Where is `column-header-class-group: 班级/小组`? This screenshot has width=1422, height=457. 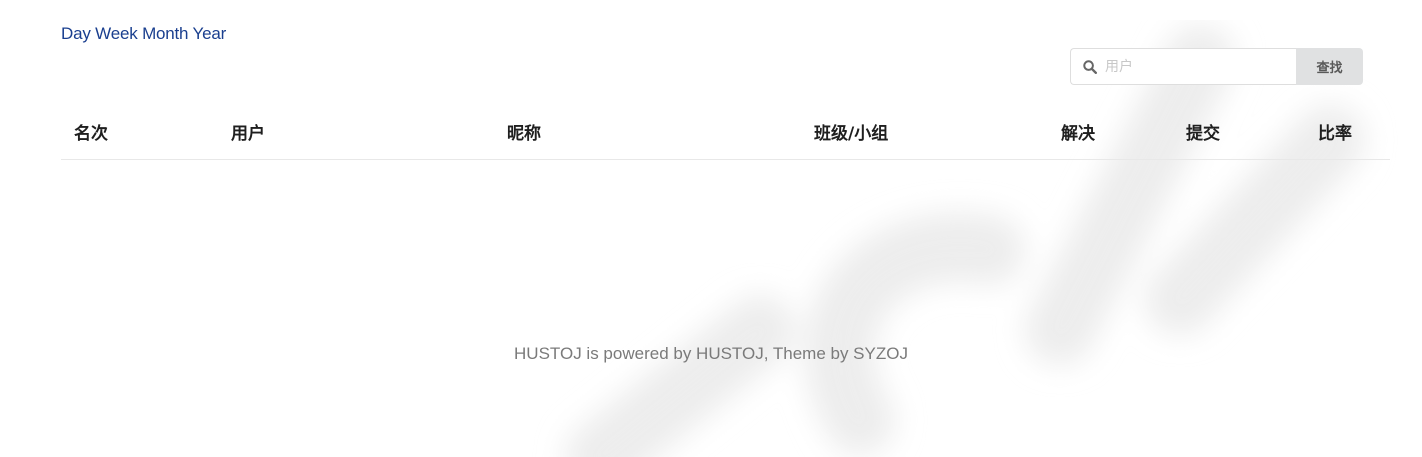
column-header-class-group: 班级/小组 is located at coordinates (851, 131).